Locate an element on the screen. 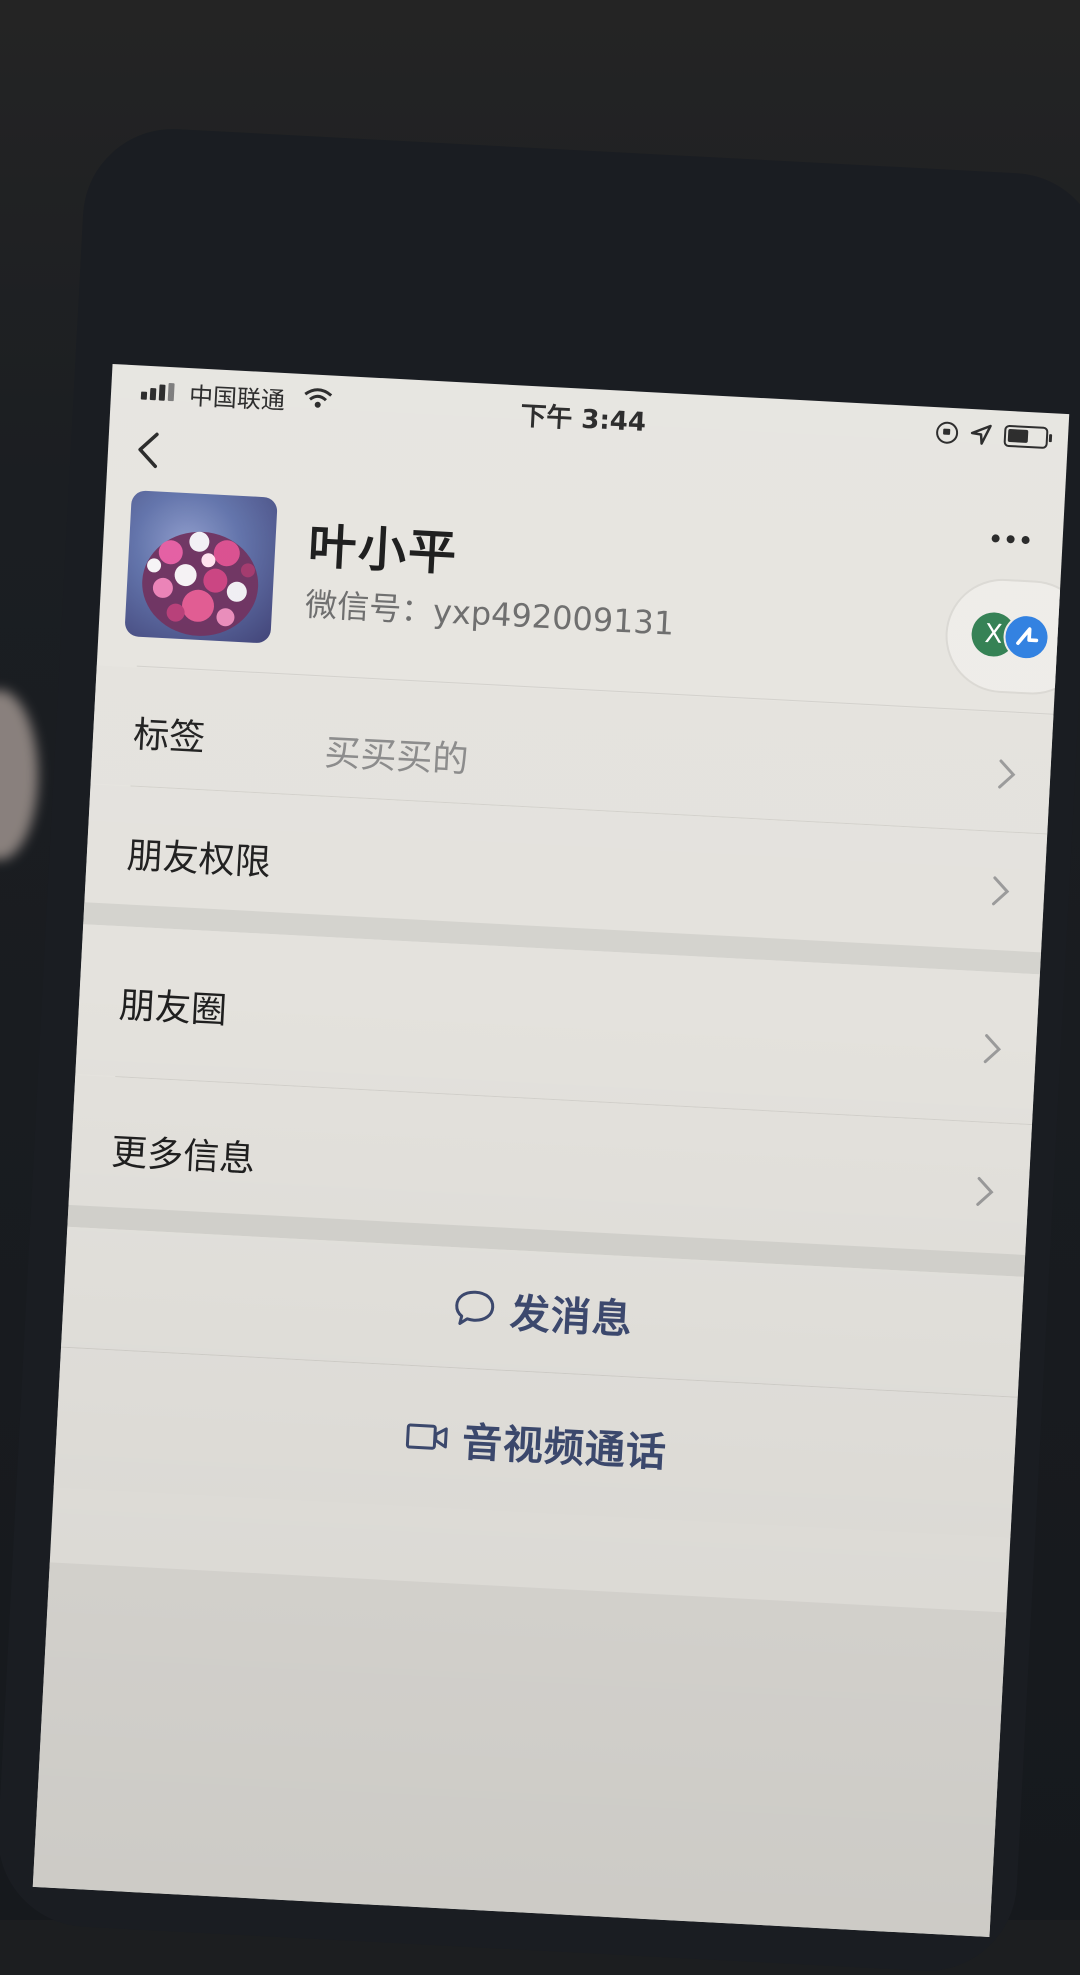  send-message-label: 发消息 is located at coordinates (571, 1317).